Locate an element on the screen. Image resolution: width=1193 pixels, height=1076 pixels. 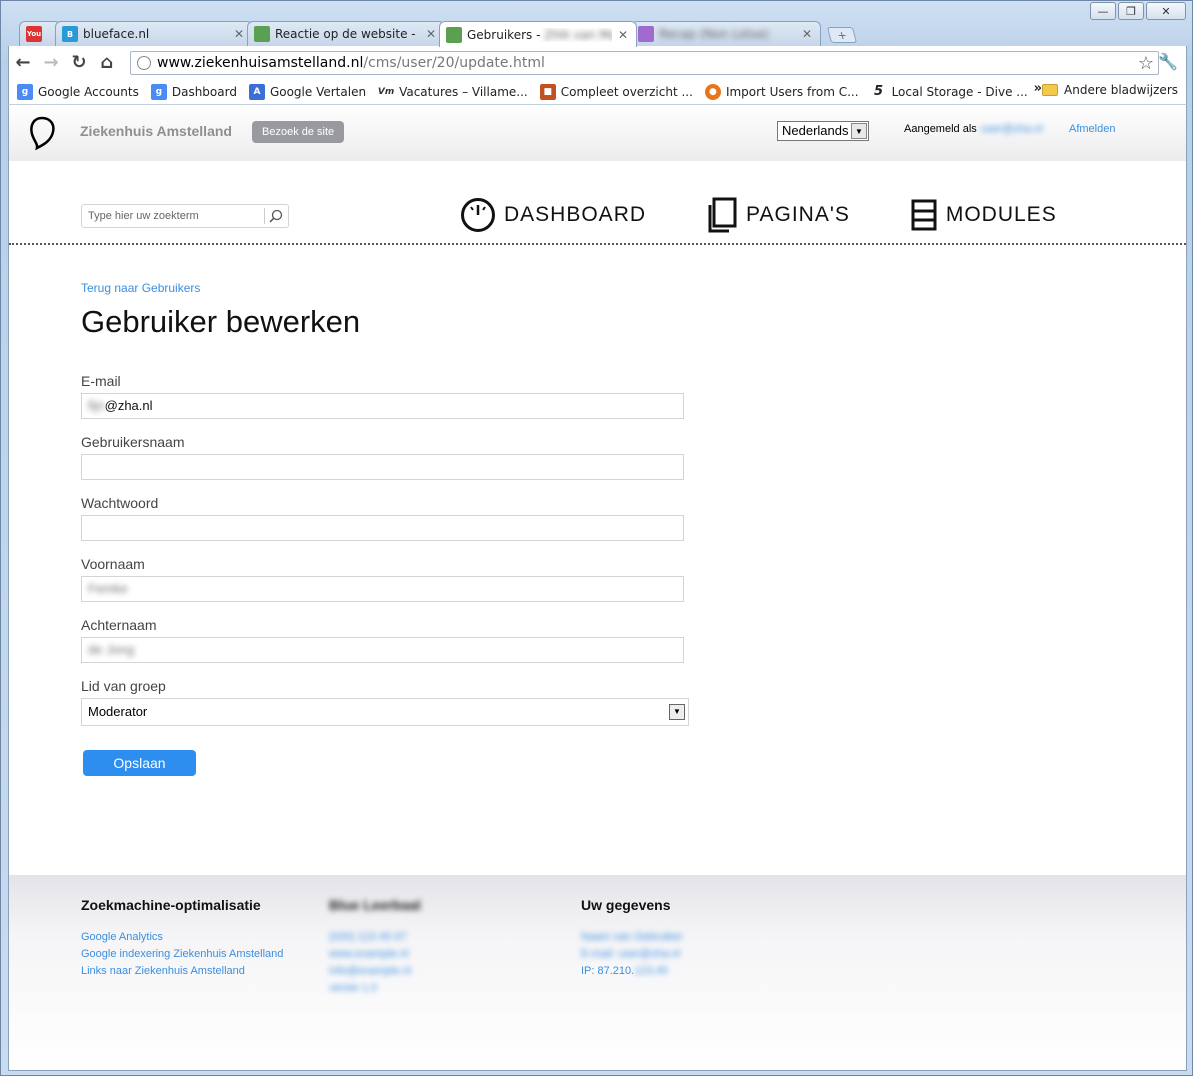
bookmark-google-vertalen: A Google Vertalen is located at coordinates (307, 91).